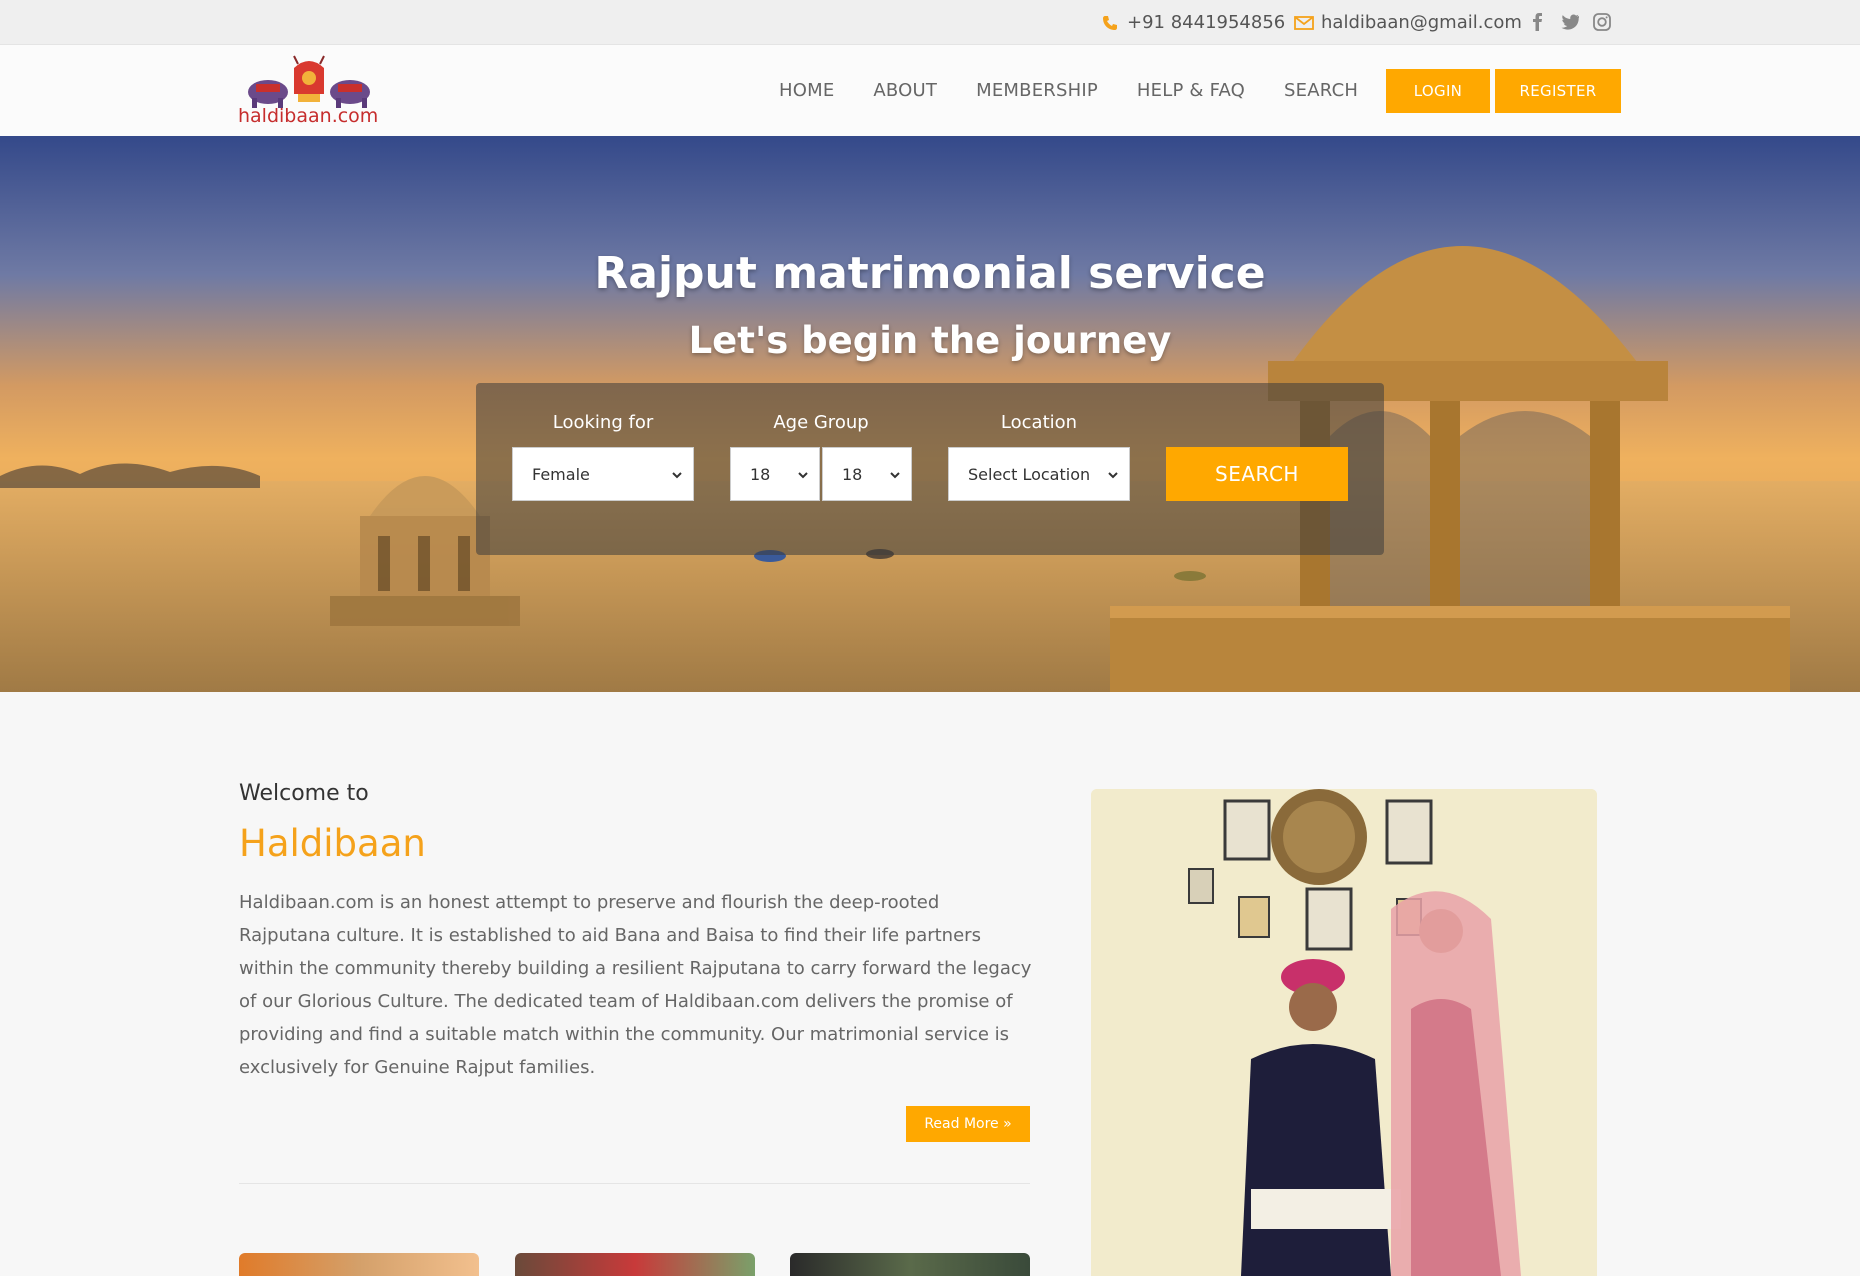 The width and height of the screenshot is (1860, 1276). I want to click on welcome-label: Welcome to, so click(304, 793).